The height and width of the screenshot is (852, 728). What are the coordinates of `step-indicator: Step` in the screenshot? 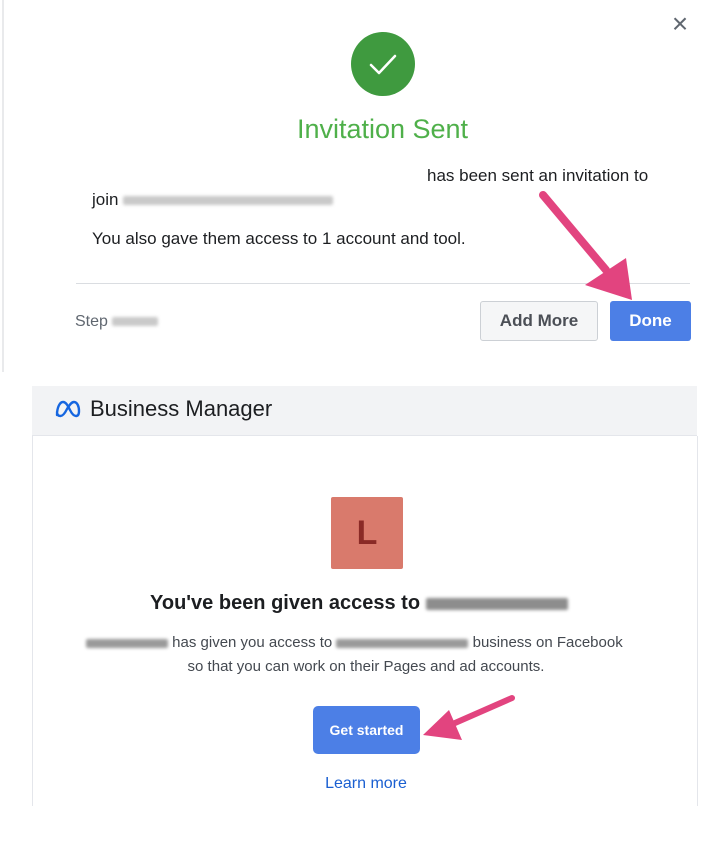 It's located at (117, 322).